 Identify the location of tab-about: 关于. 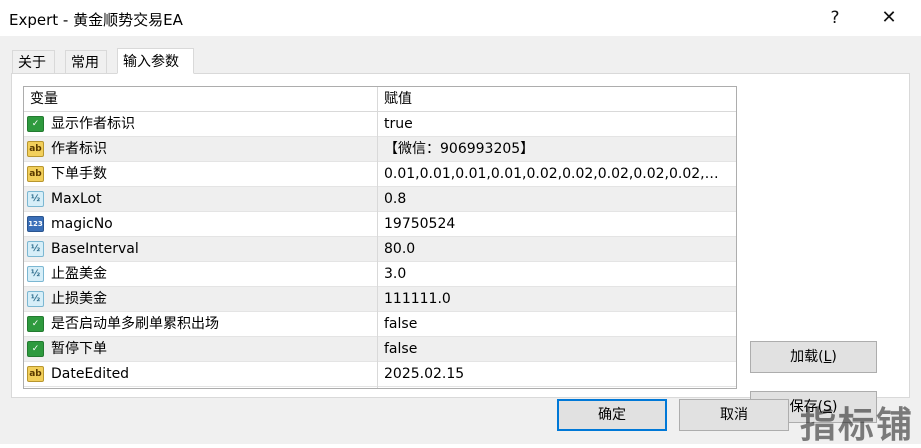
(33, 62).